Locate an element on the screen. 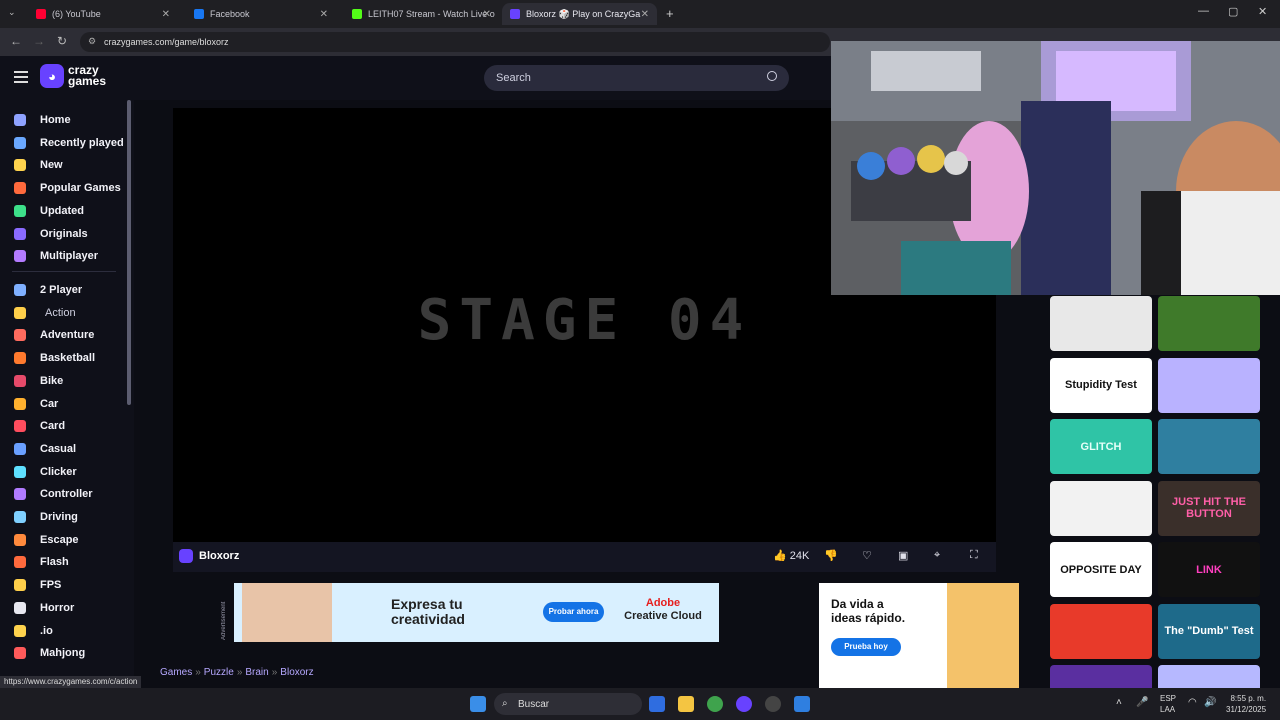 Image resolution: width=1280 pixels, height=720 pixels. favorite-button: ♡ is located at coordinates (867, 555).